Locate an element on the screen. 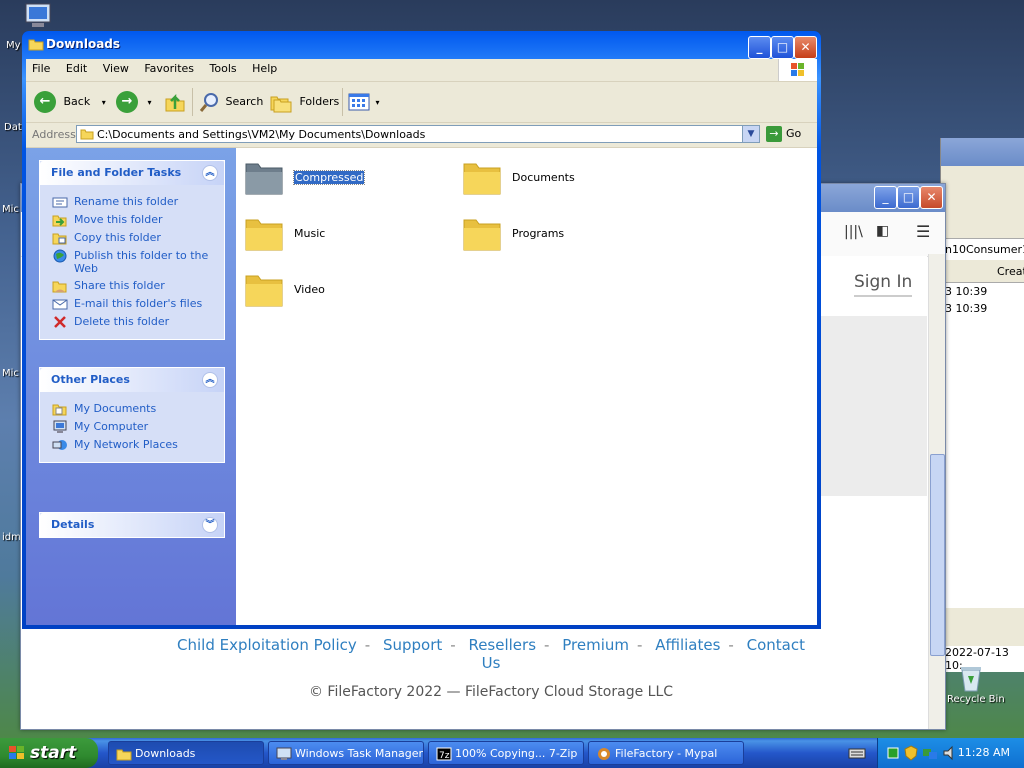  task-move-folder: Move this folder is located at coordinates (138, 220).